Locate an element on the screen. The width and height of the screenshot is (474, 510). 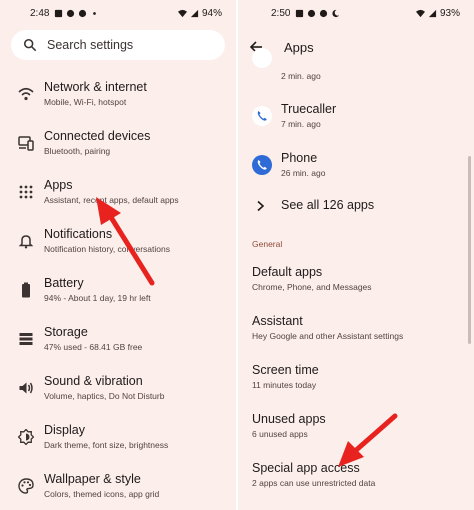
see-all-apps-button: See all 126 apps is located at coordinates (356, 207).